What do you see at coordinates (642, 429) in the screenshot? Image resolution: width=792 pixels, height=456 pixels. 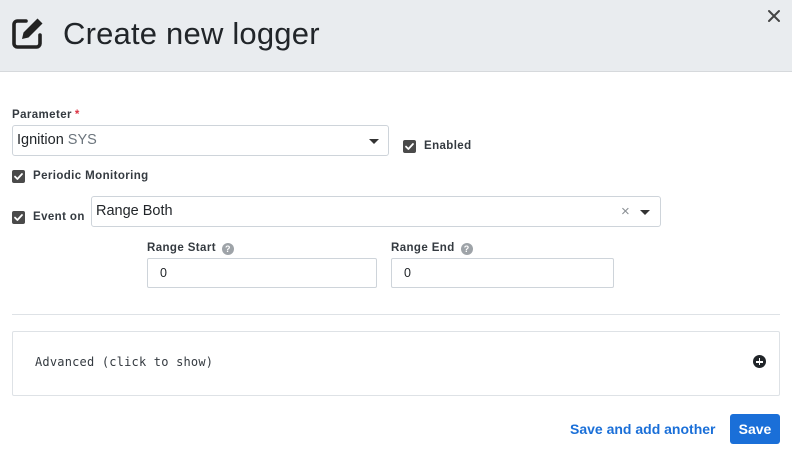 I see `save-and-add-another-button: Save and add another` at bounding box center [642, 429].